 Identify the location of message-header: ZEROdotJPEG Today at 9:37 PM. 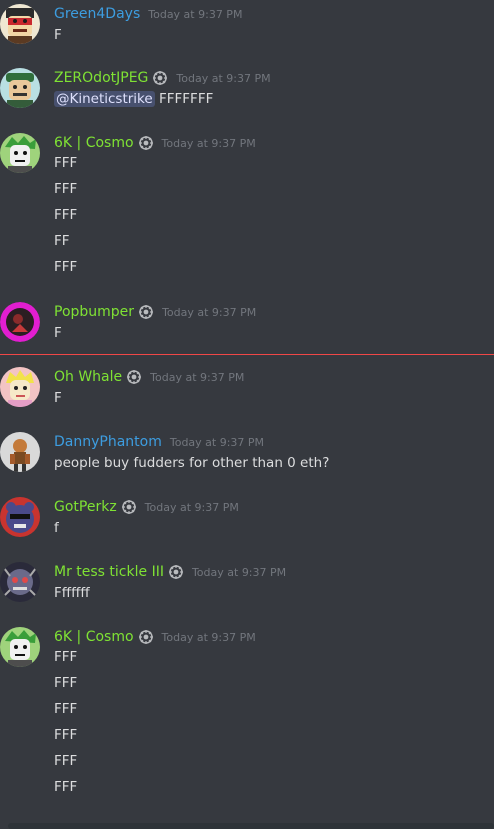
(162, 78).